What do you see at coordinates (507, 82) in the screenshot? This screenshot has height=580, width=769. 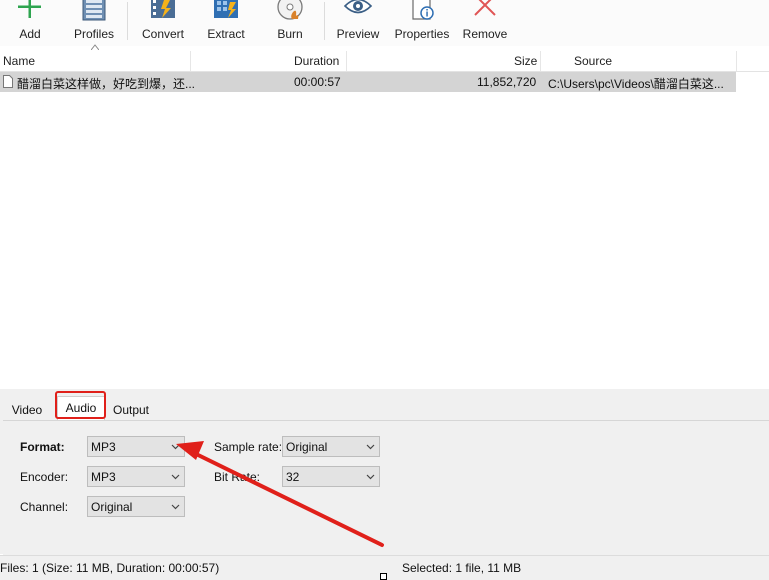 I see `row-size: 11,852,720` at bounding box center [507, 82].